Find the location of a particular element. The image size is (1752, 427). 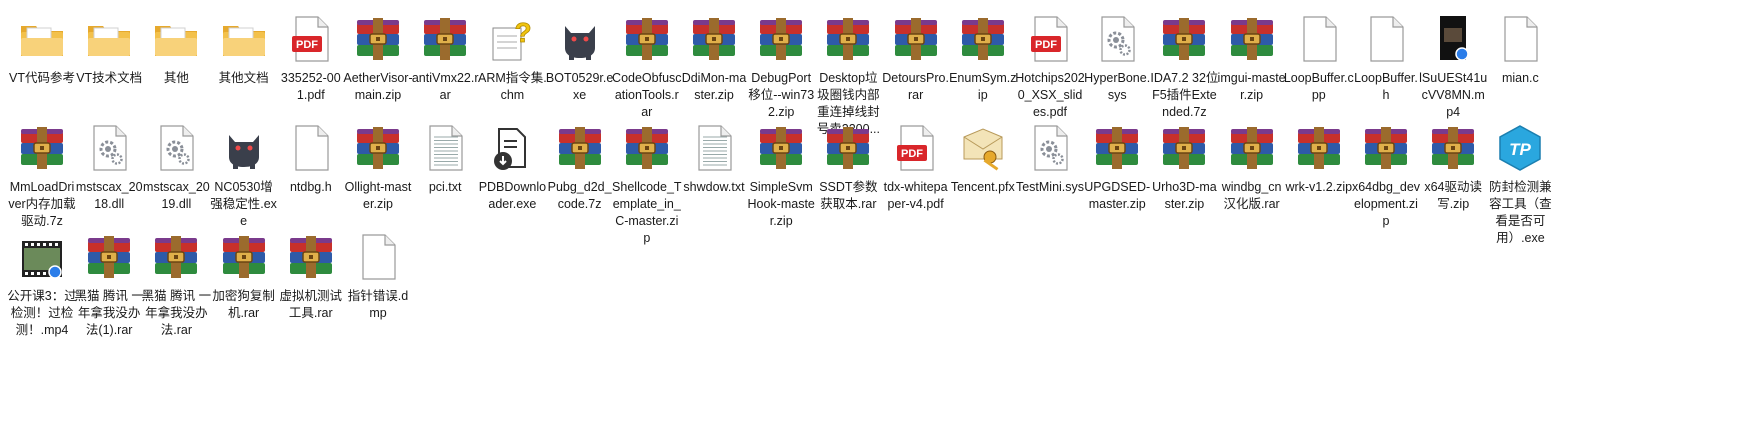

file-item: TestMini.sys is located at coordinates (1050, 182).